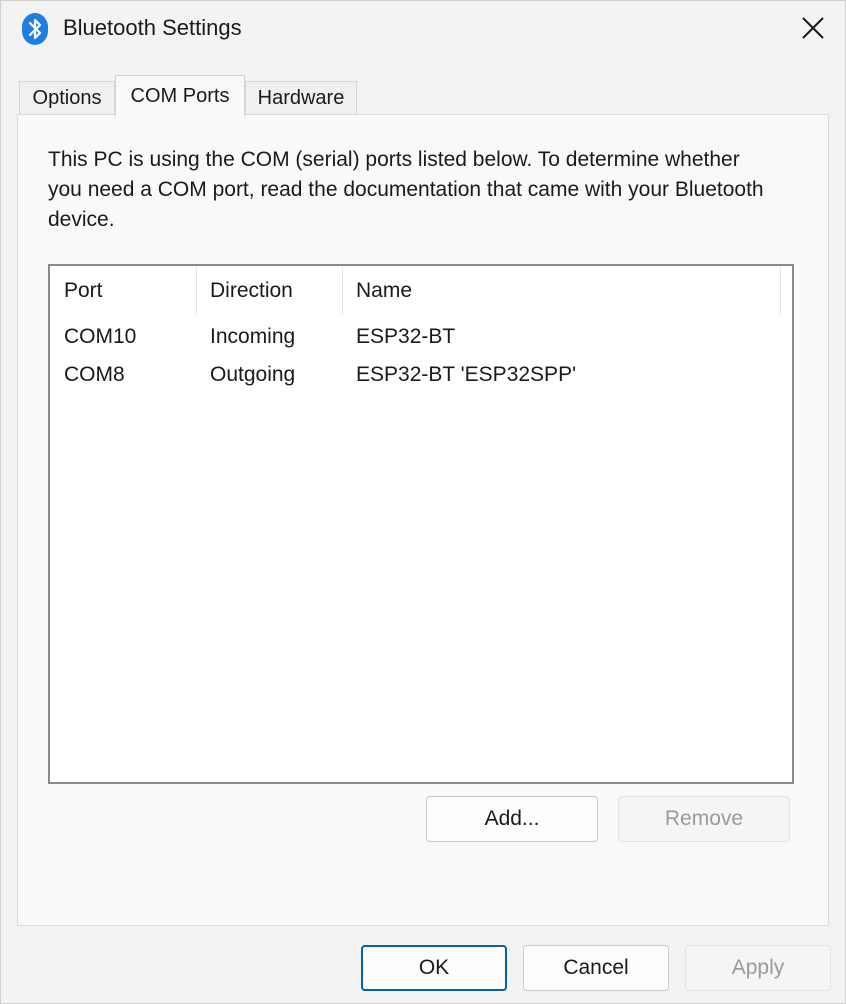 The height and width of the screenshot is (1004, 846). I want to click on cancel-label: Cancel, so click(596, 967).